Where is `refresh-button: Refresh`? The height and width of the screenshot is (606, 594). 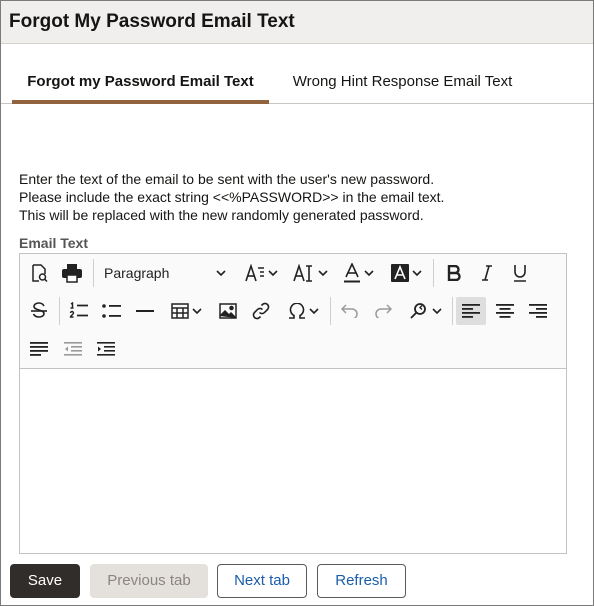
refresh-button: Refresh is located at coordinates (361, 581).